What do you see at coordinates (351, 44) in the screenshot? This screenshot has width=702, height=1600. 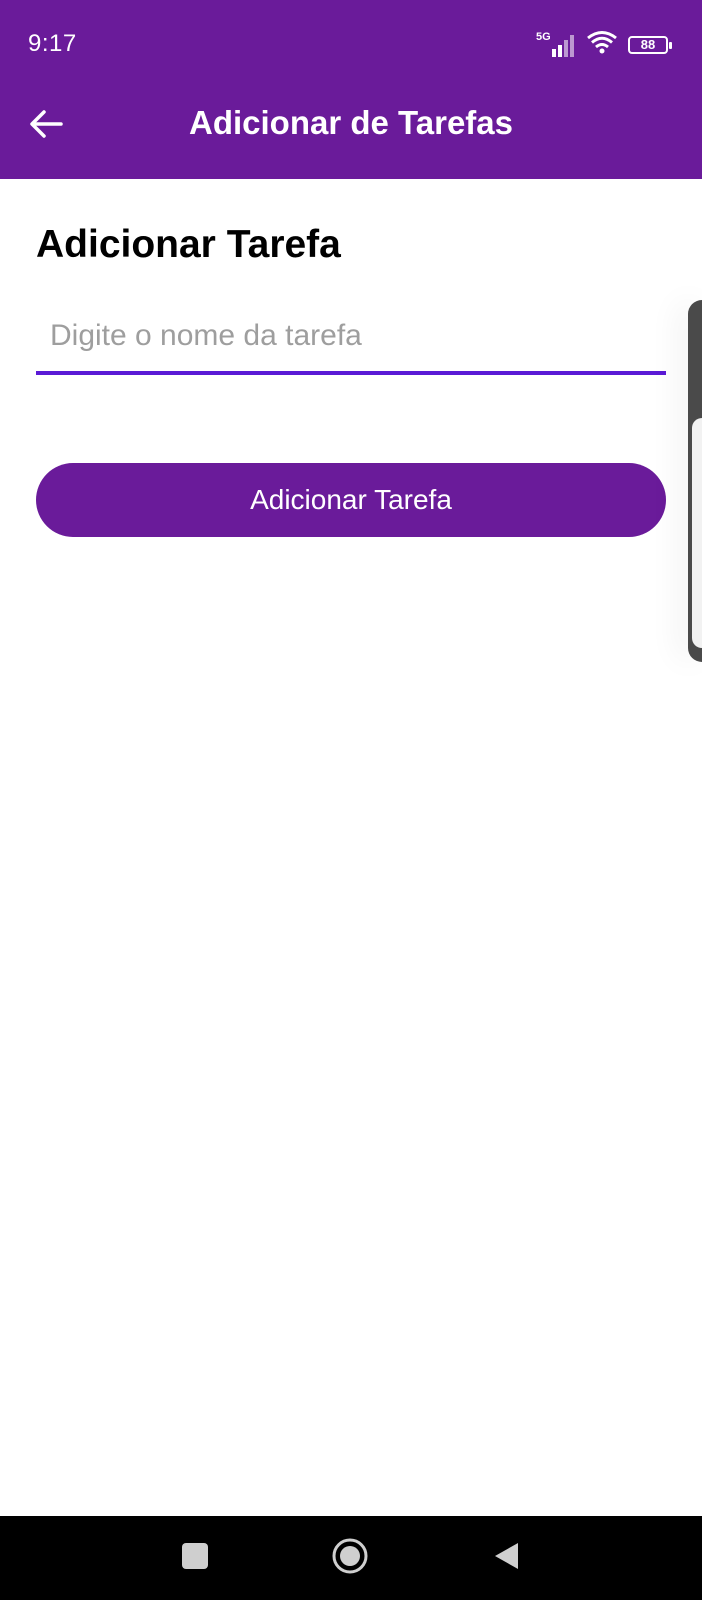 I see `status-bar: 9:17 5G 88` at bounding box center [351, 44].